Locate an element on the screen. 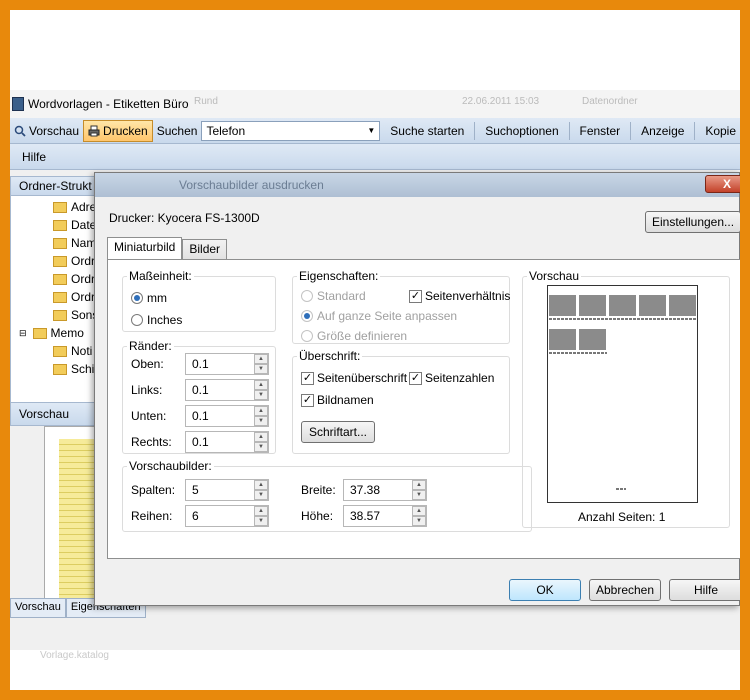  search-combo: Telefon ▼ is located at coordinates (291, 130).